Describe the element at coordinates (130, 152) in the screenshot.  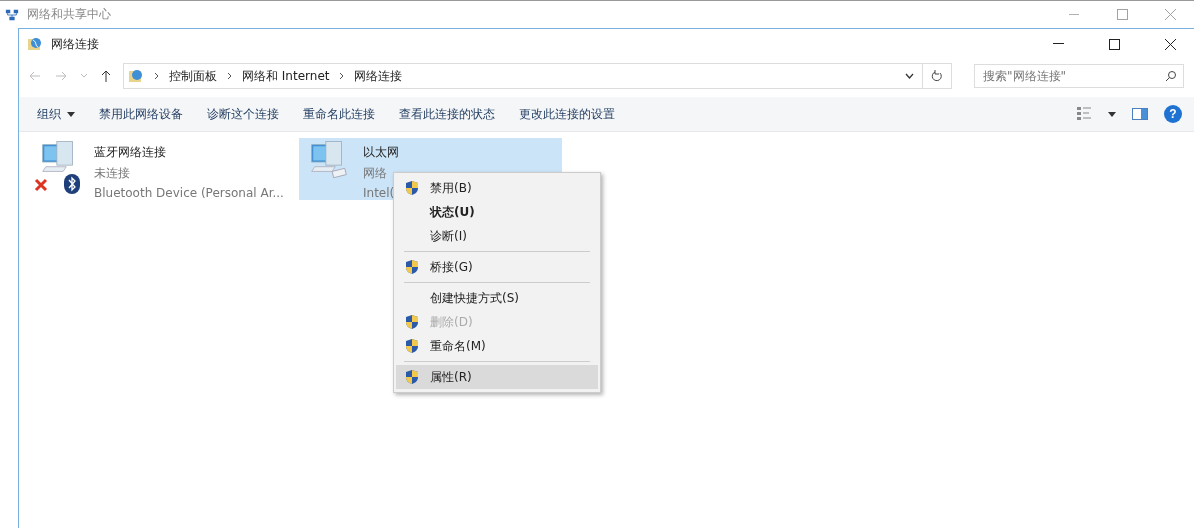
I see `connection-name: 蓝牙网络连接` at that location.